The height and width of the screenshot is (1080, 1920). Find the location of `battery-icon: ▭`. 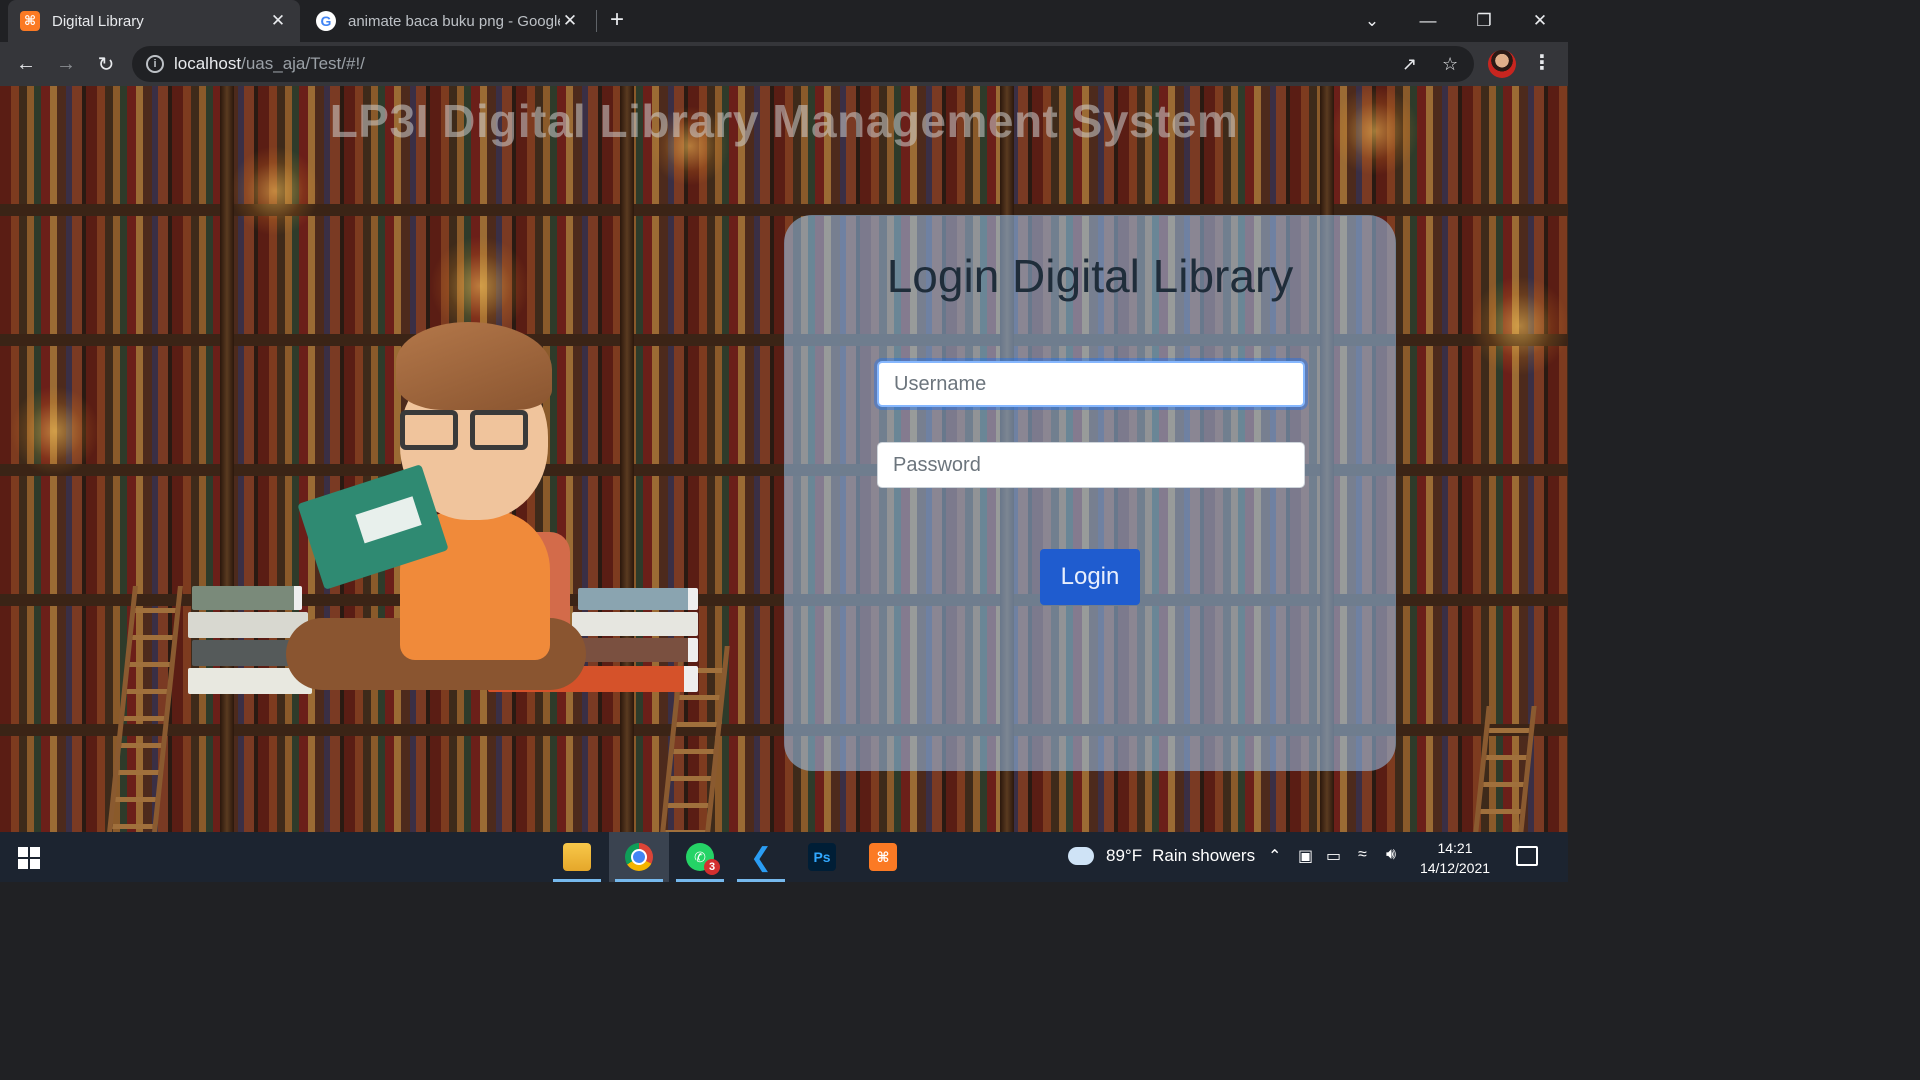

battery-icon: ▭ is located at coordinates (1333, 856).